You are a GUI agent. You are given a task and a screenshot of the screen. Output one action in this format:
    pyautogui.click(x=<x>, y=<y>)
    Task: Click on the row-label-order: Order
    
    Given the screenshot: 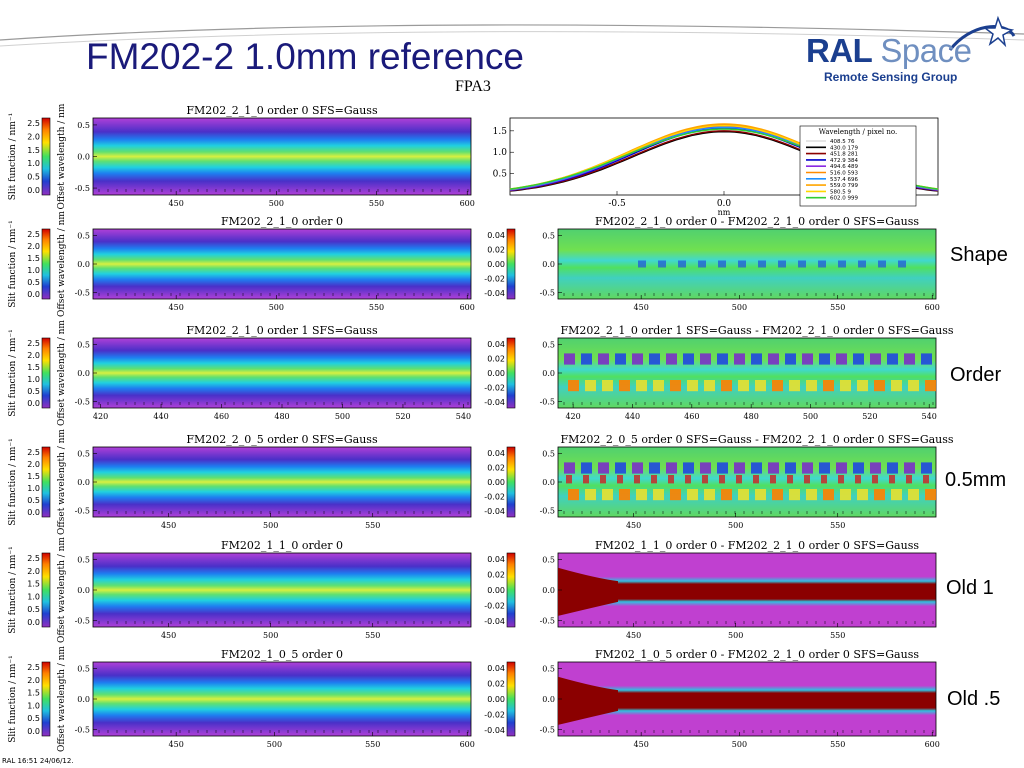 What is the action you would take?
    pyautogui.click(x=976, y=375)
    